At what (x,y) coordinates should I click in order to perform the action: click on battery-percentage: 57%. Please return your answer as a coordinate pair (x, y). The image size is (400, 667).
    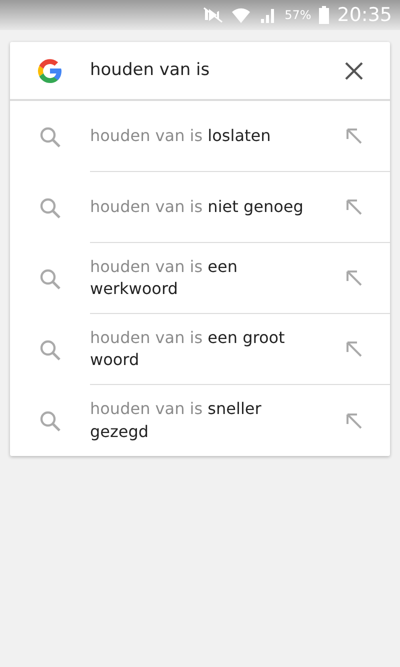
    Looking at the image, I should click on (298, 15).